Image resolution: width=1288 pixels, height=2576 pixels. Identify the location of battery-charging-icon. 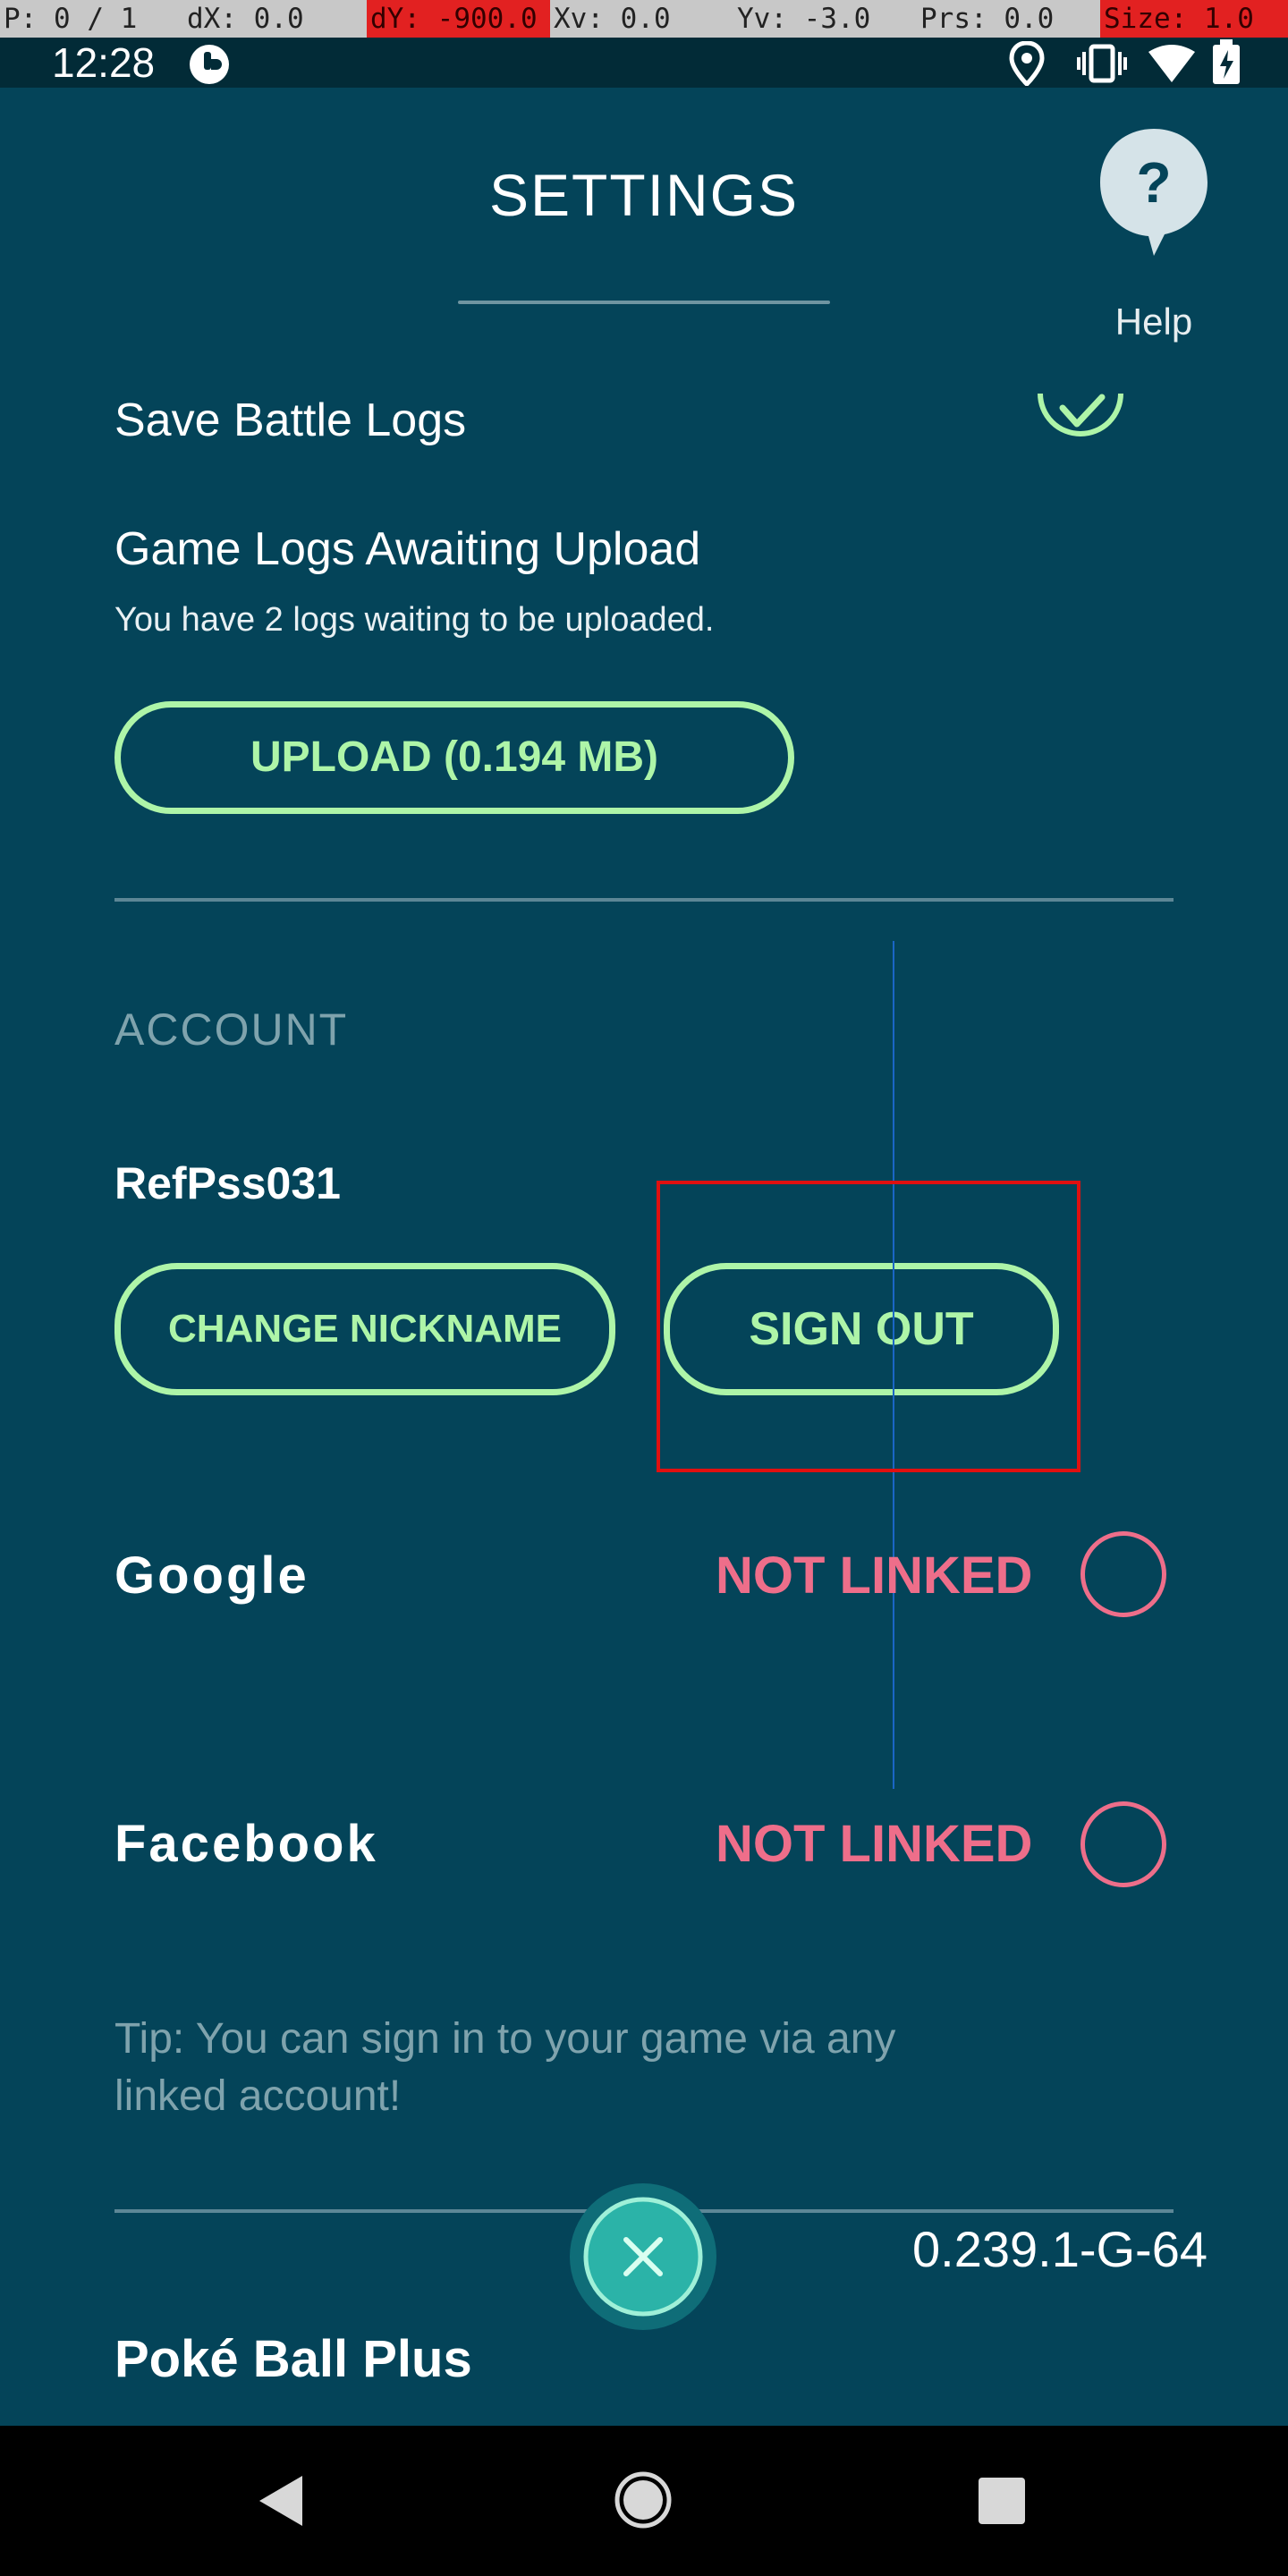
(1226, 61).